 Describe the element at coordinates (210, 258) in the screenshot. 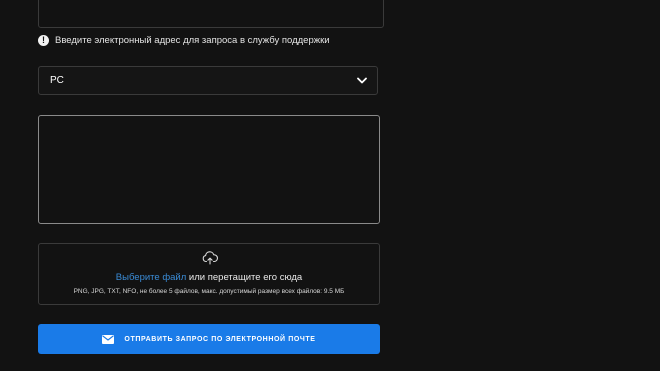

I see `cloud-upload-icon` at that location.